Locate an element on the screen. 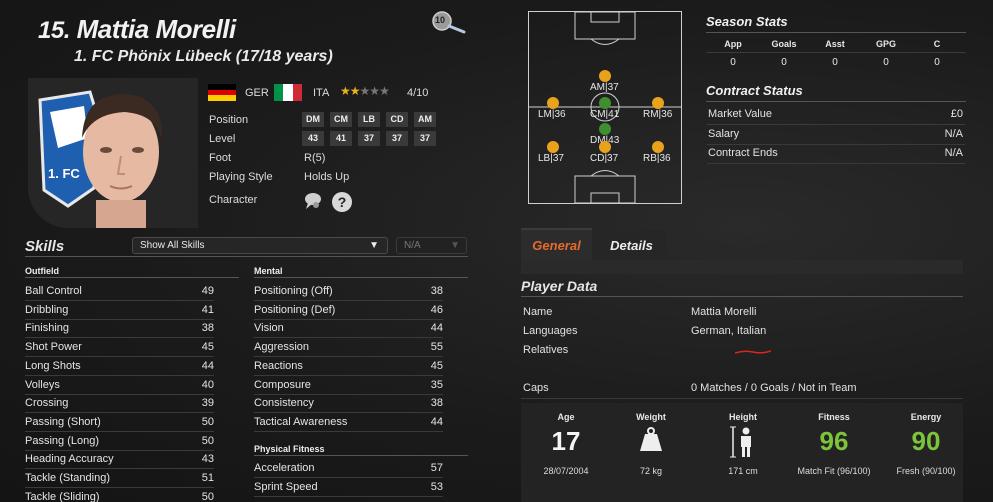  contract-row: Market Value £0 is located at coordinates (836, 115).